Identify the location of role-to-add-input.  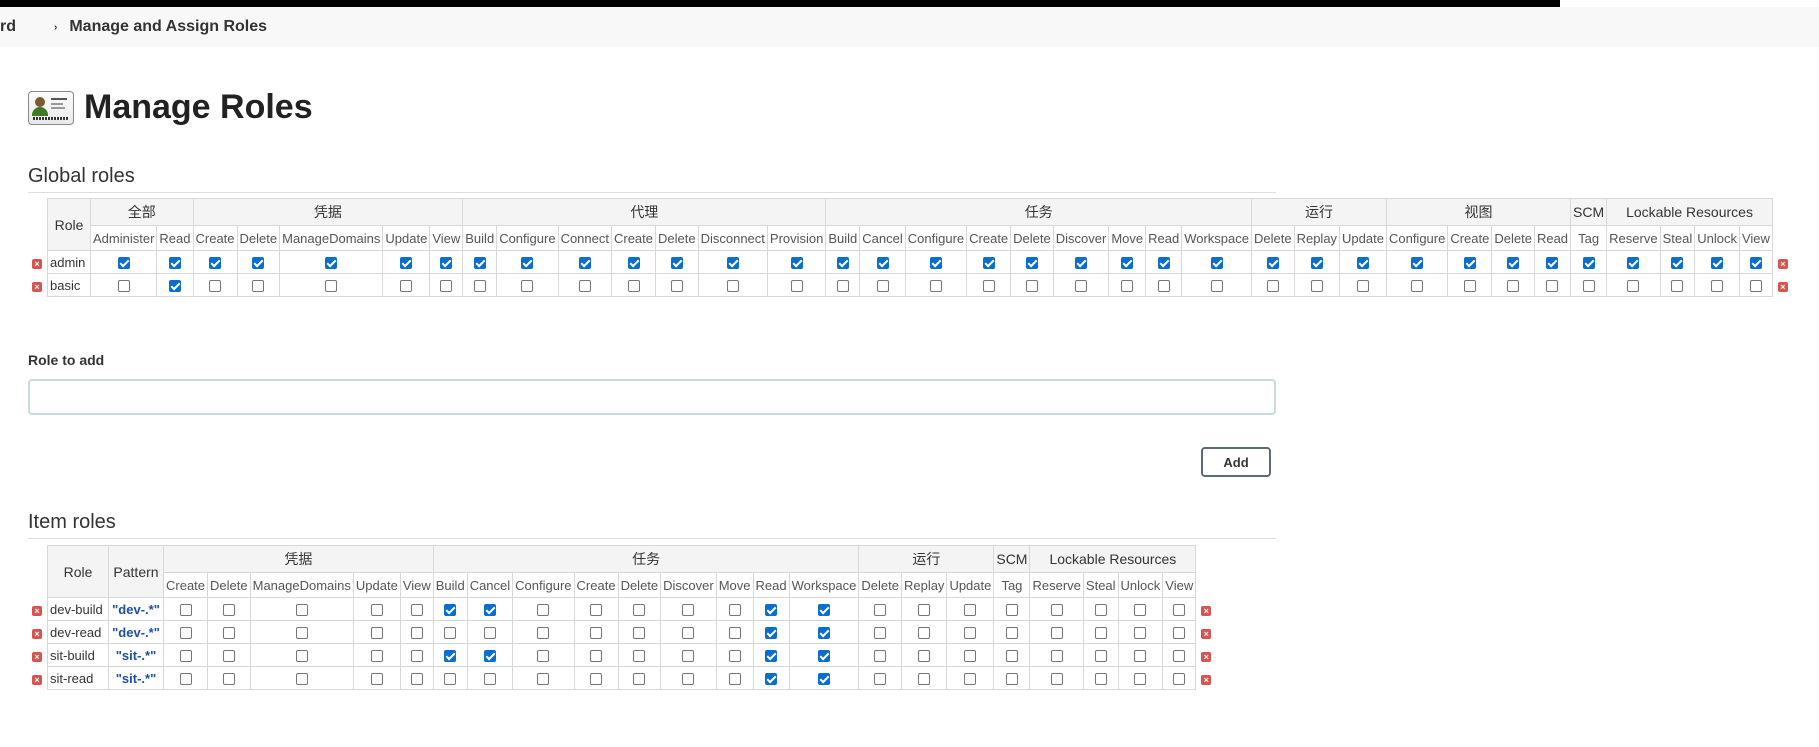
(652, 397).